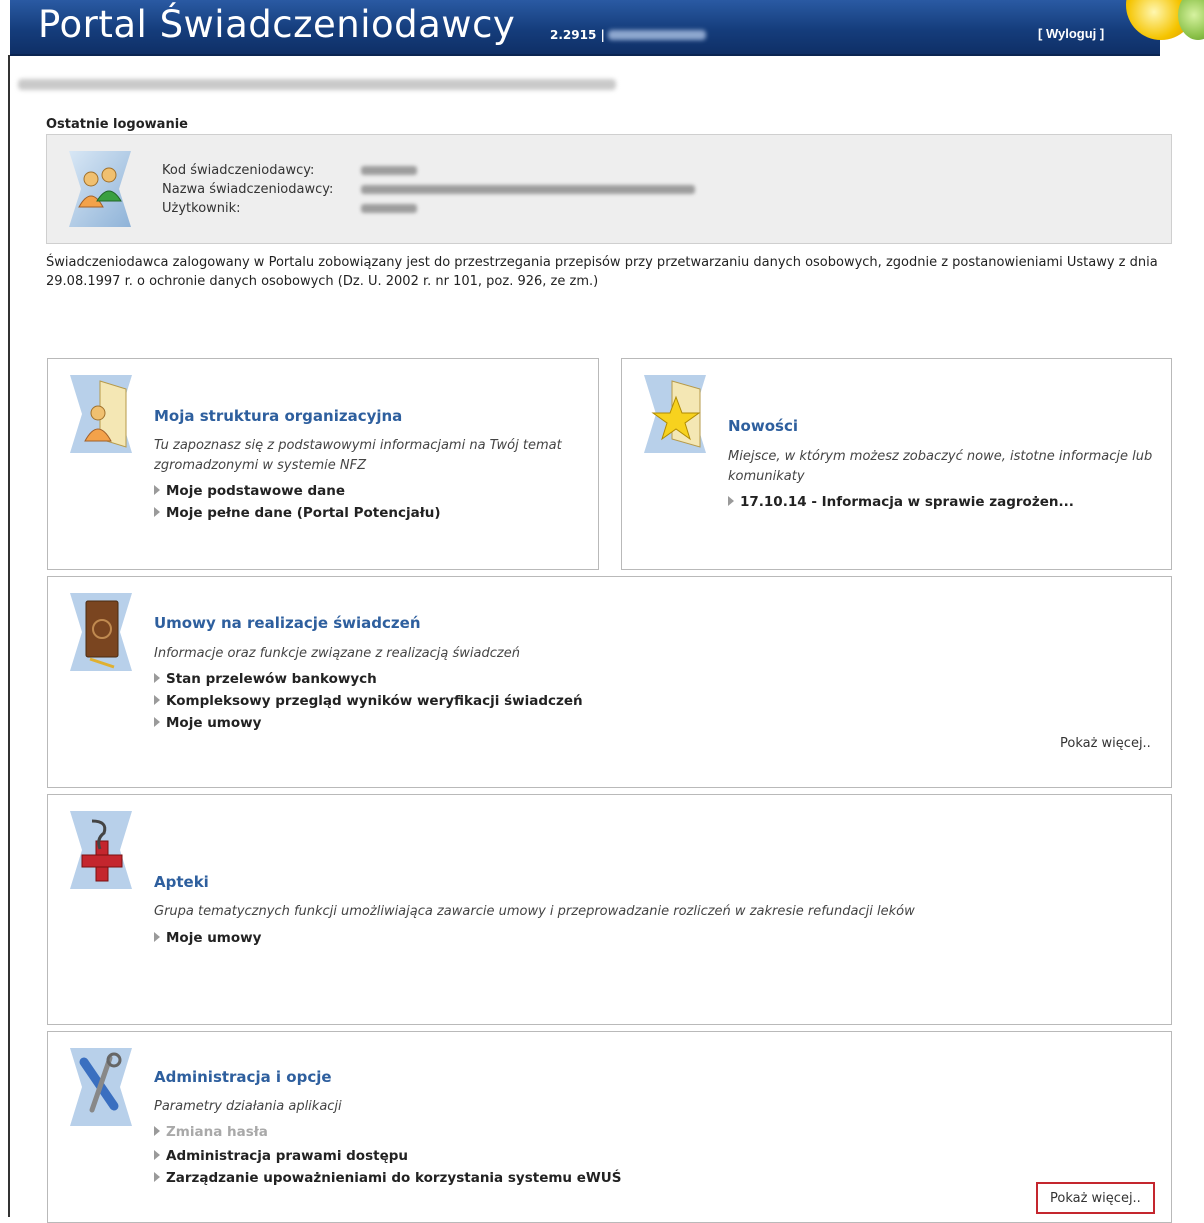  I want to click on redacted-info-line, so click(317, 84).